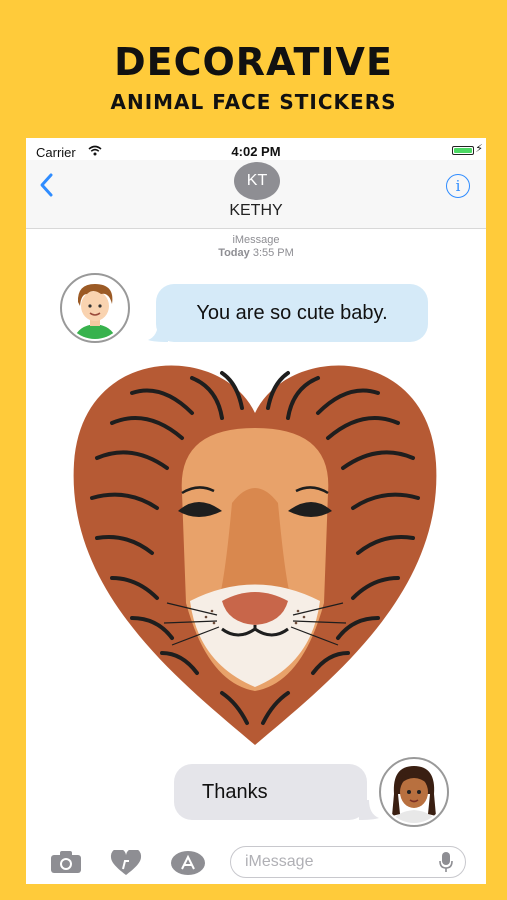  What do you see at coordinates (257, 181) in the screenshot?
I see `contact-avatar: KT` at bounding box center [257, 181].